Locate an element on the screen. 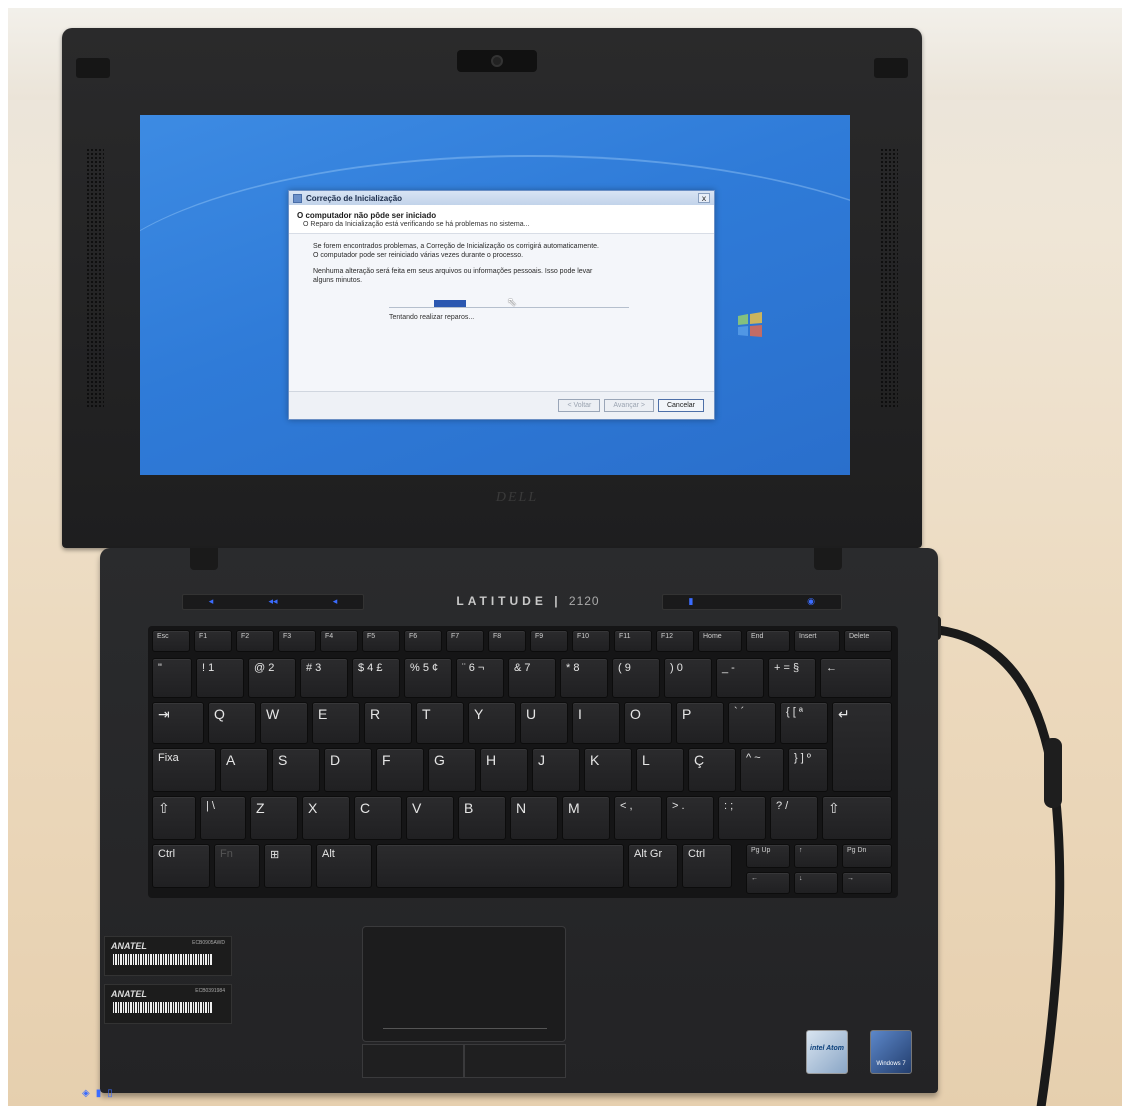 The width and height of the screenshot is (1130, 1114). back-button: < Voltar is located at coordinates (579, 405).